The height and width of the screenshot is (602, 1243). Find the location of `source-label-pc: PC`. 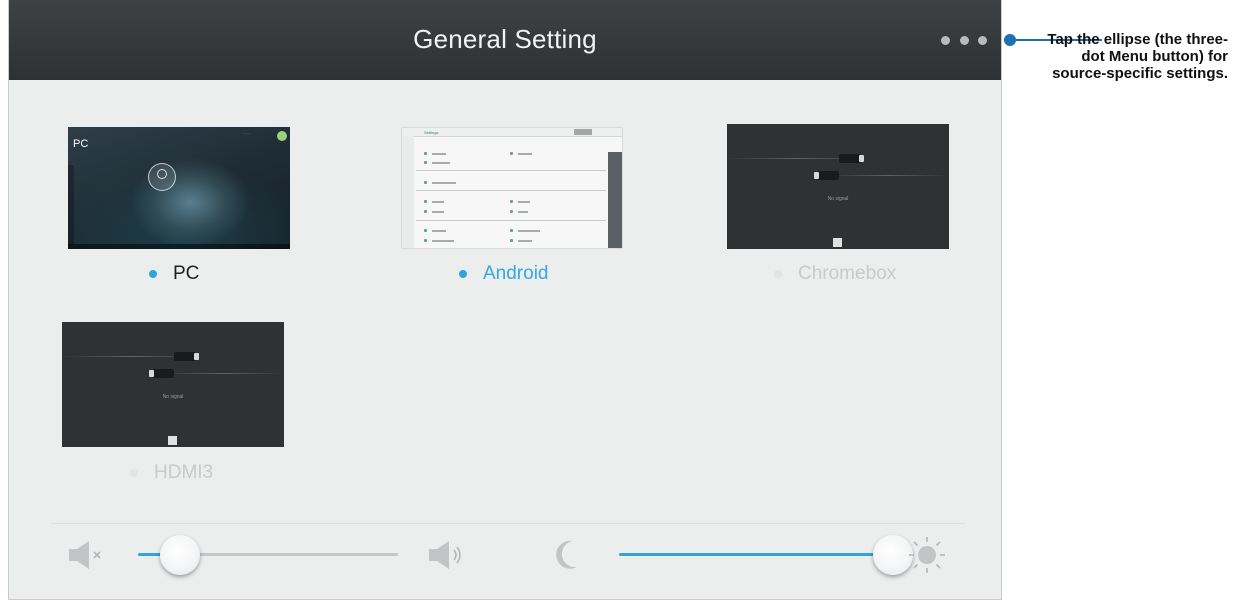

source-label-pc: PC is located at coordinates (174, 274).